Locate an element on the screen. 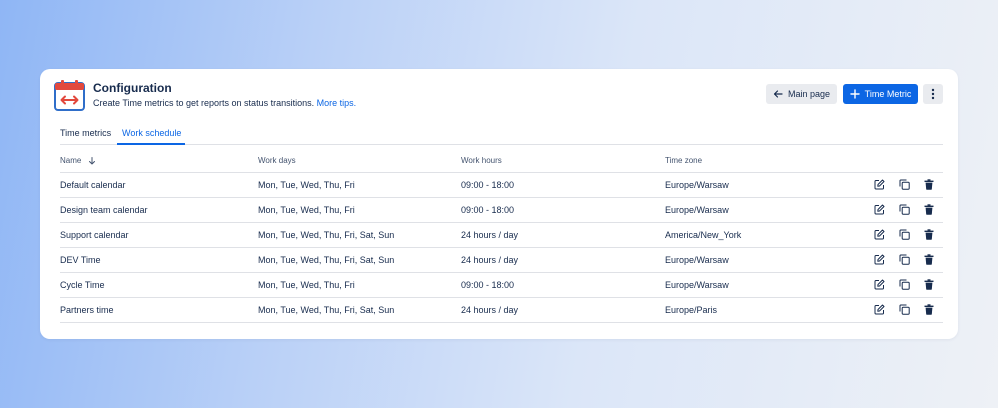 Image resolution: width=998 pixels, height=408 pixels. column-header-time-zone: Time zone is located at coordinates (765, 161).